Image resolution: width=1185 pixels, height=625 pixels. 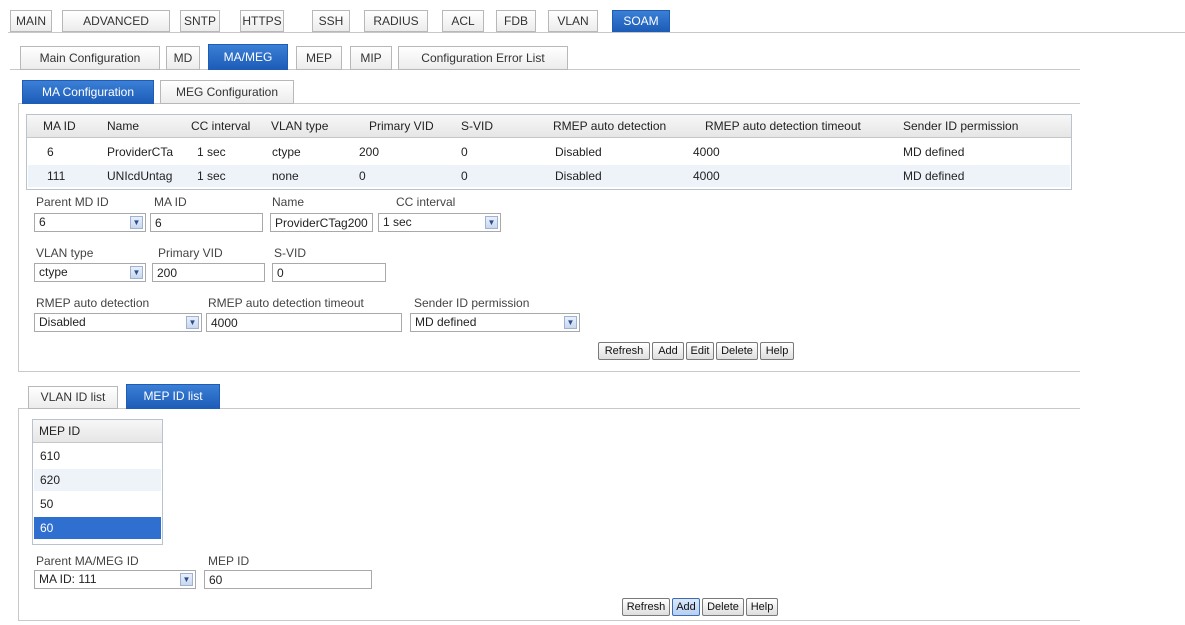 What do you see at coordinates (362, 176) in the screenshot?
I see `cell-primary-vid: 0` at bounding box center [362, 176].